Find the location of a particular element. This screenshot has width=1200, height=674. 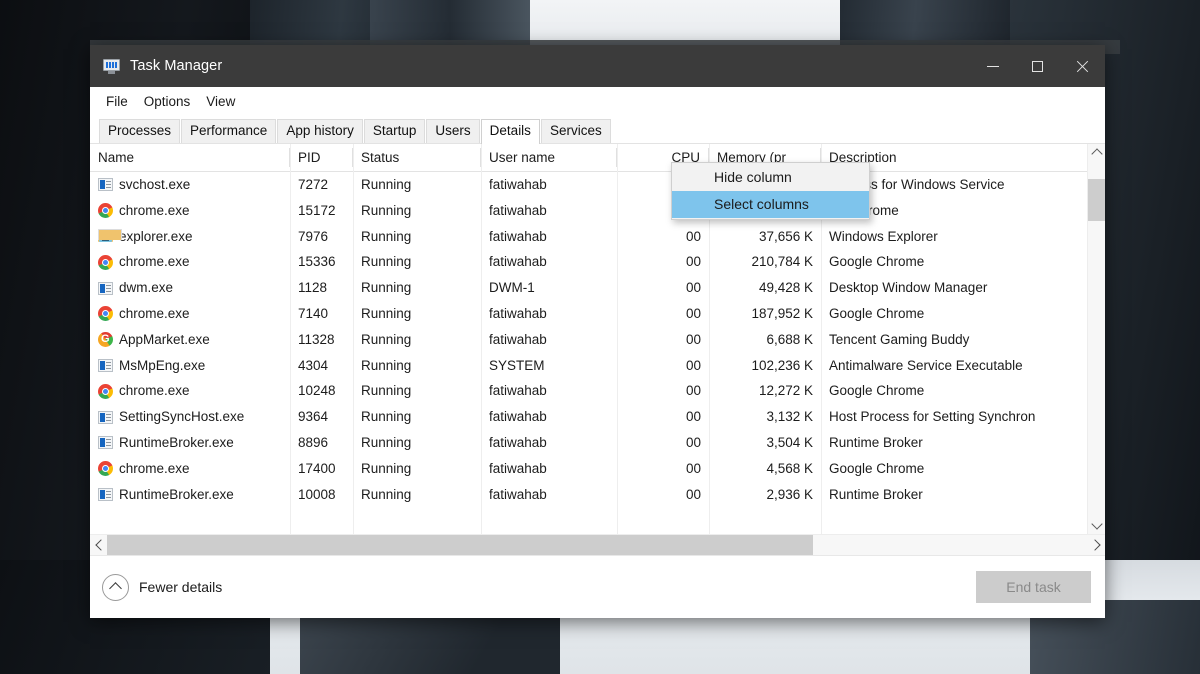

cell-pid: 7976 is located at coordinates (313, 236).